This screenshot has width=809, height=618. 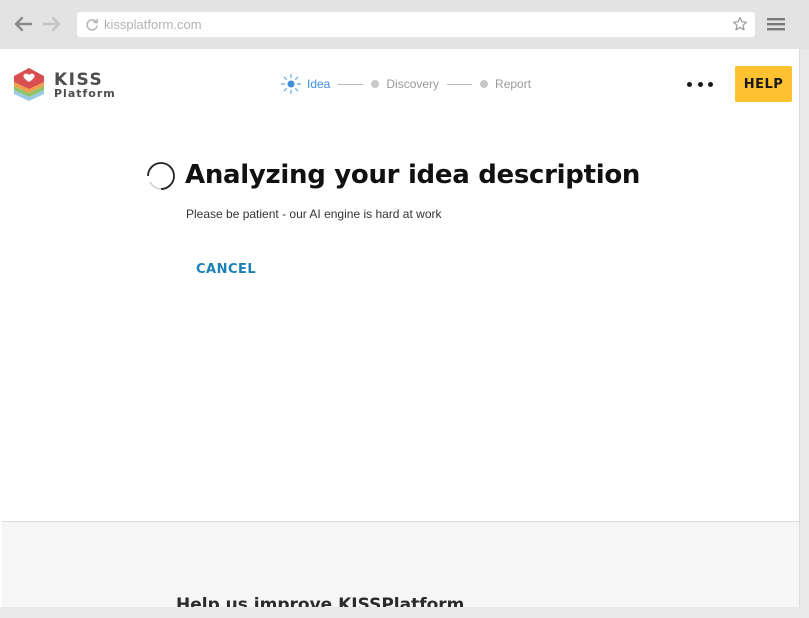 I want to click on address-bar: kissplatform.com, so click(x=416, y=24).